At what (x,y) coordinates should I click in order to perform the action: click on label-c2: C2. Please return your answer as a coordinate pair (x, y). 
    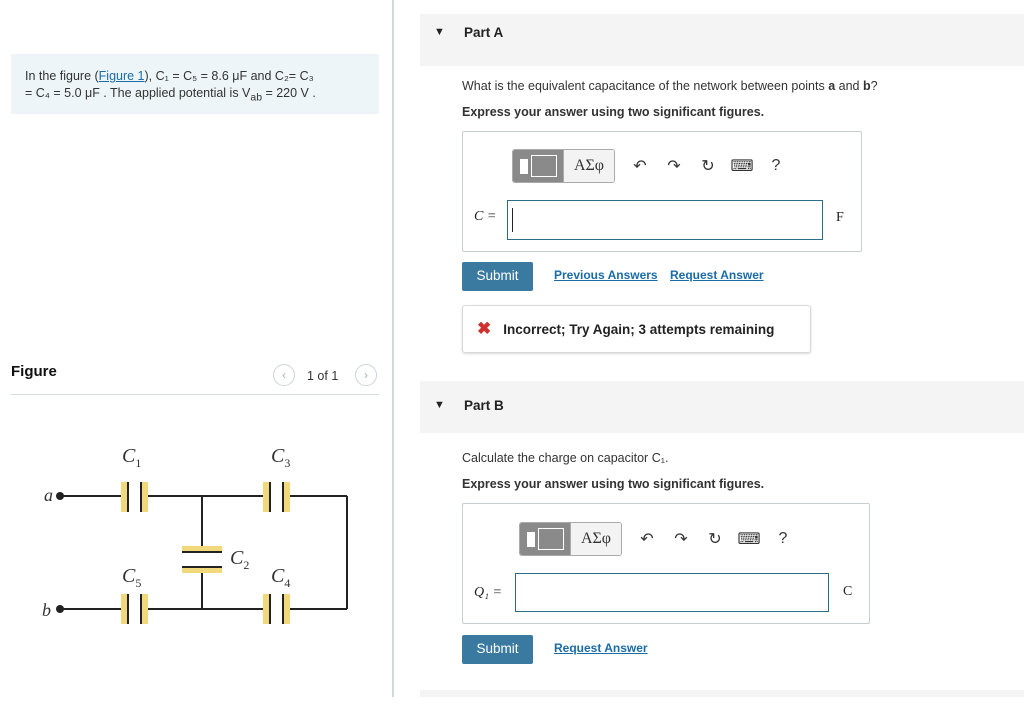
    Looking at the image, I should click on (239, 559).